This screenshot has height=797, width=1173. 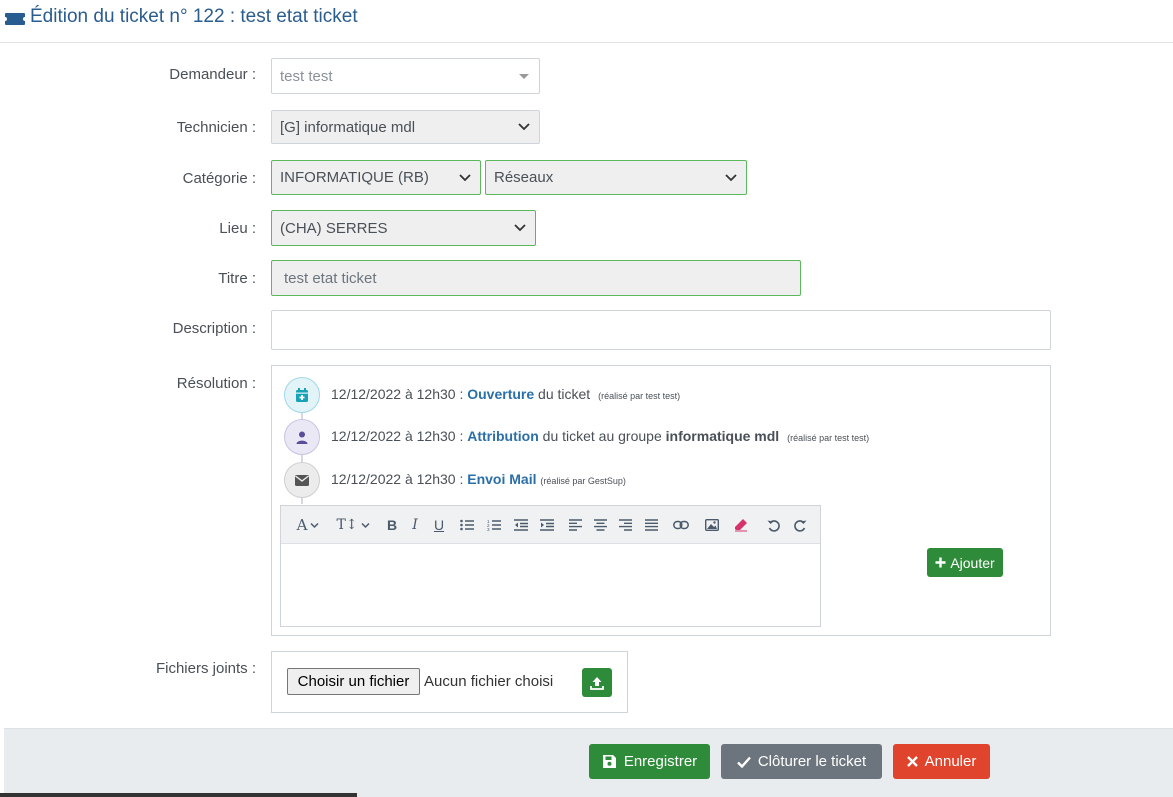 I want to click on underline-icon: U, so click(x=439, y=525).